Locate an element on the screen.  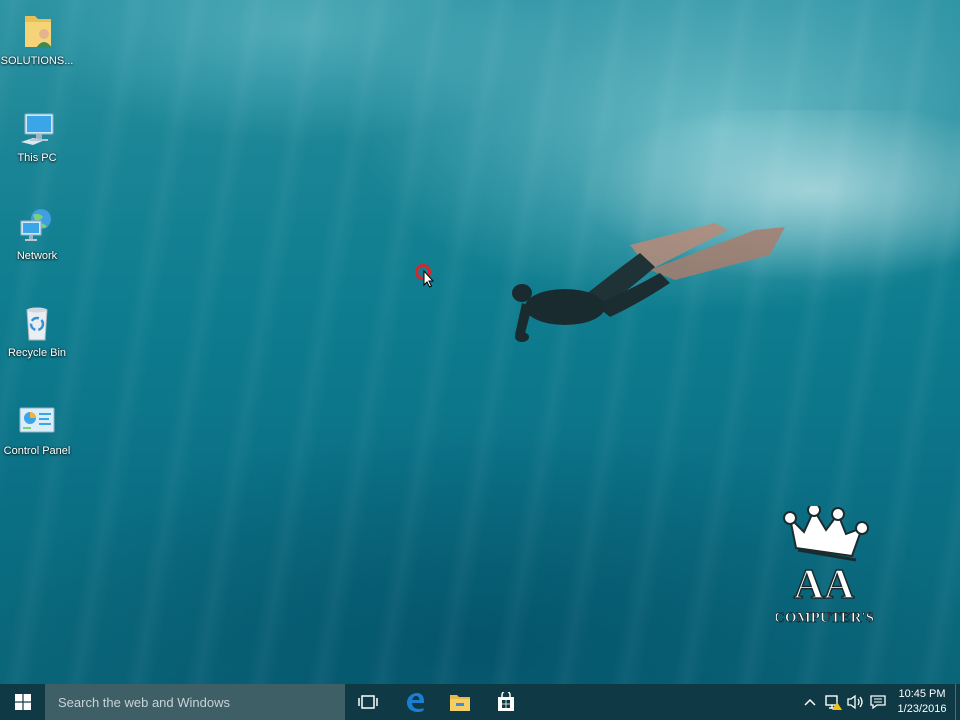
aa-computers-watermark: AA COMPUTER'S is located at coordinates (825, 566).